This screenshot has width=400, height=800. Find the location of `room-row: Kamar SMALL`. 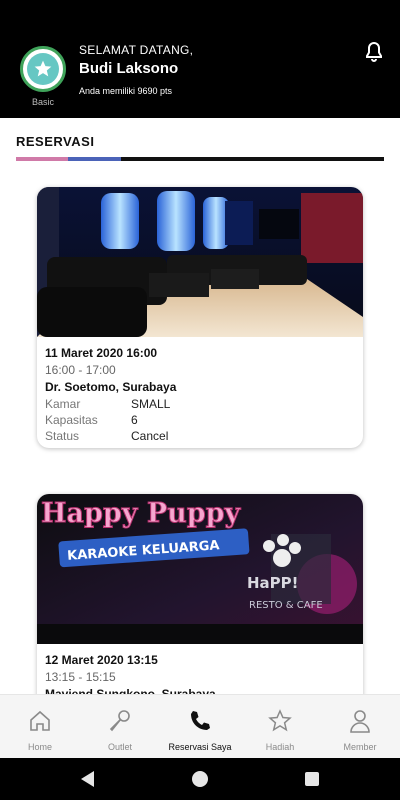

room-row: Kamar SMALL is located at coordinates (200, 405).